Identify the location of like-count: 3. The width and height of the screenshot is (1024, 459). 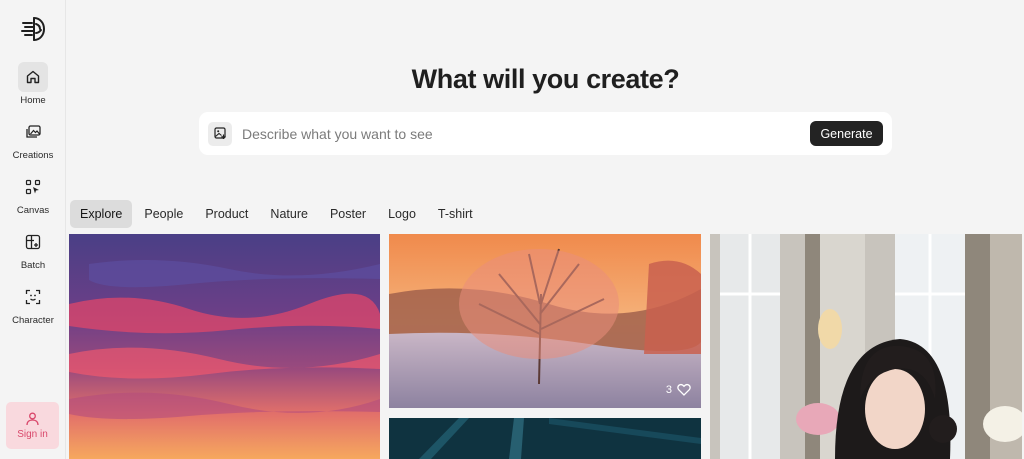
(668, 389).